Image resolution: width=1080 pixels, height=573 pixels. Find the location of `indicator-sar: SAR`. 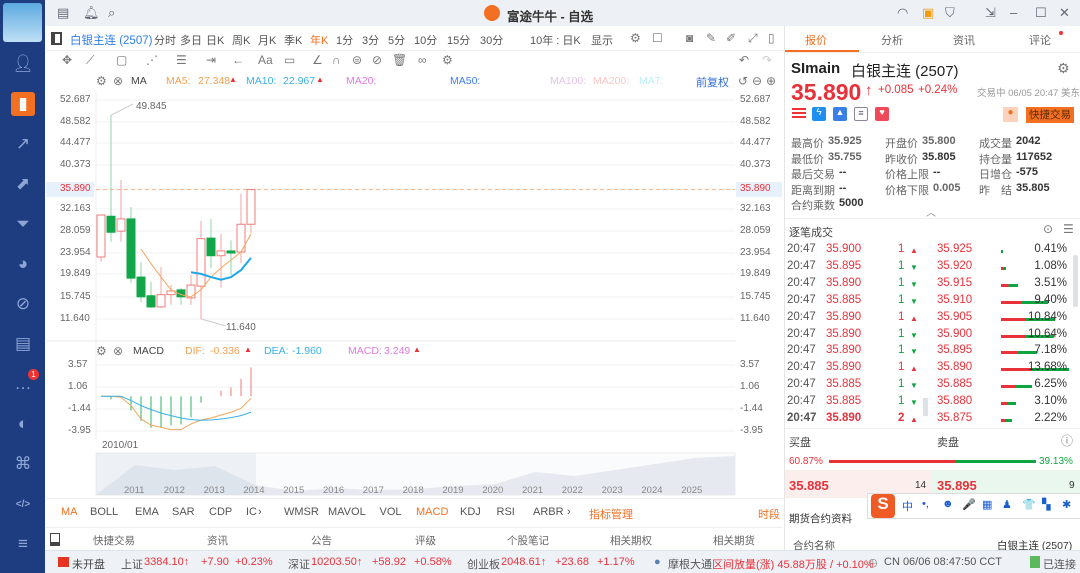

indicator-sar: SAR is located at coordinates (183, 512).